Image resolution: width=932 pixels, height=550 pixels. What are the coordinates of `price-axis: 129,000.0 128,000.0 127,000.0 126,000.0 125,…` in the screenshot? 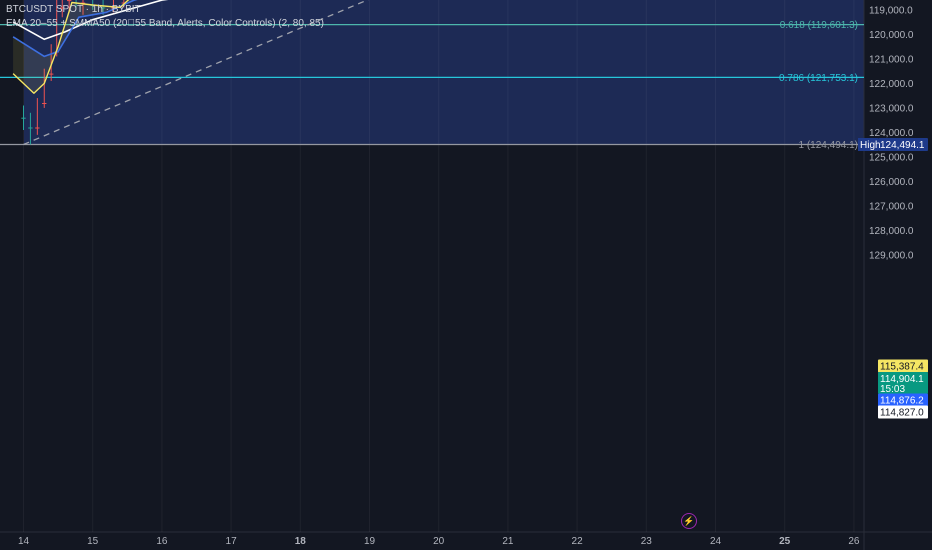 It's located at (891, 133).